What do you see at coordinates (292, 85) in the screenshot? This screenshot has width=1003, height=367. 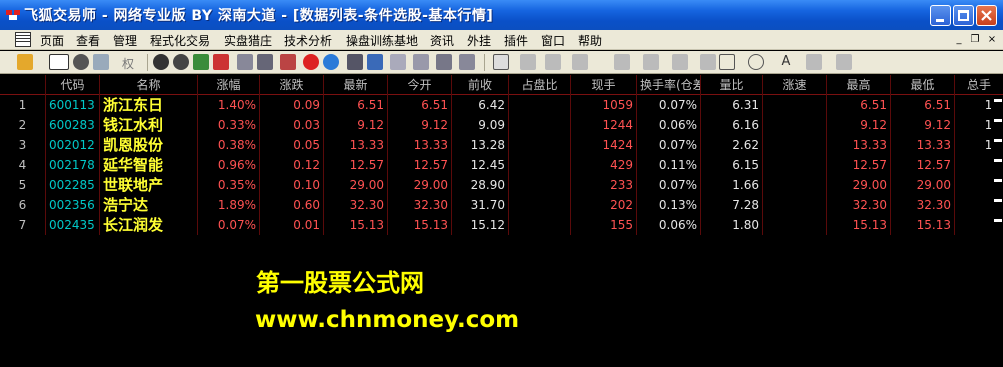 I see `header-change: 涨跌` at bounding box center [292, 85].